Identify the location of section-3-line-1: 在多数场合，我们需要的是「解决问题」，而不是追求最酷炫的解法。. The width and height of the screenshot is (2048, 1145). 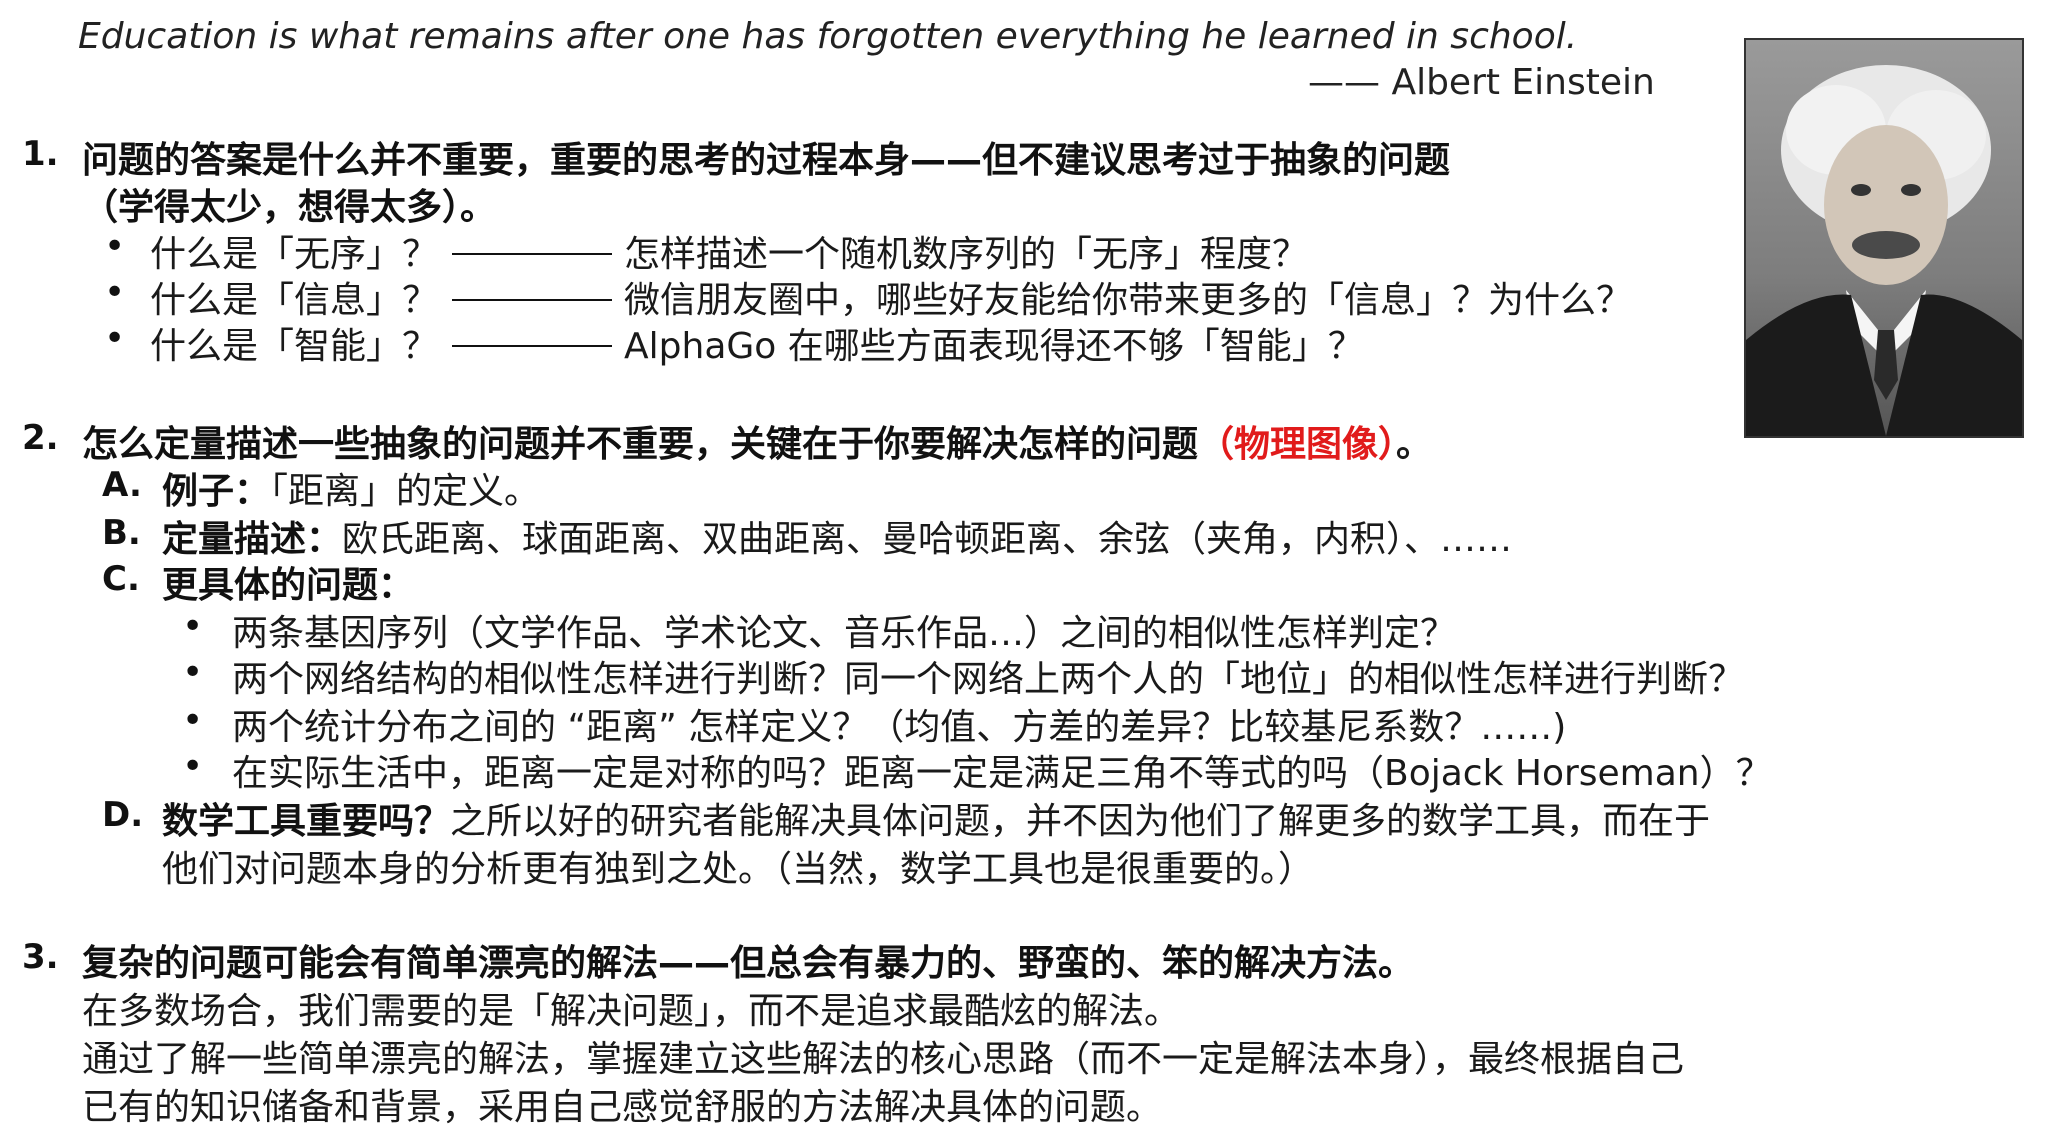
(631, 1011).